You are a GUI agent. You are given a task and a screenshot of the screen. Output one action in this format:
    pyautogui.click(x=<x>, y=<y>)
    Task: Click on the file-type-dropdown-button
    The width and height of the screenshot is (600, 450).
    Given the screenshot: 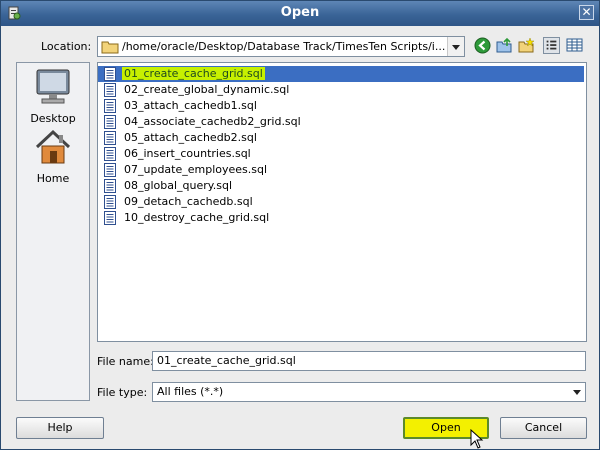 What is the action you would take?
    pyautogui.click(x=577, y=392)
    